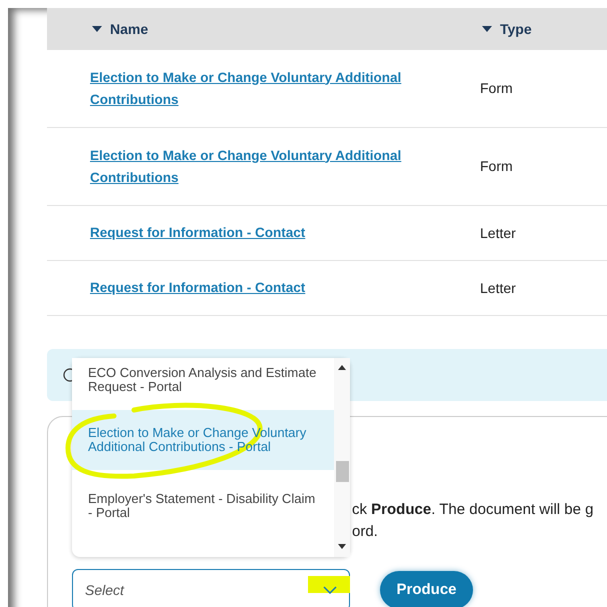 The height and width of the screenshot is (607, 607). I want to click on column-header: Type, so click(516, 29).